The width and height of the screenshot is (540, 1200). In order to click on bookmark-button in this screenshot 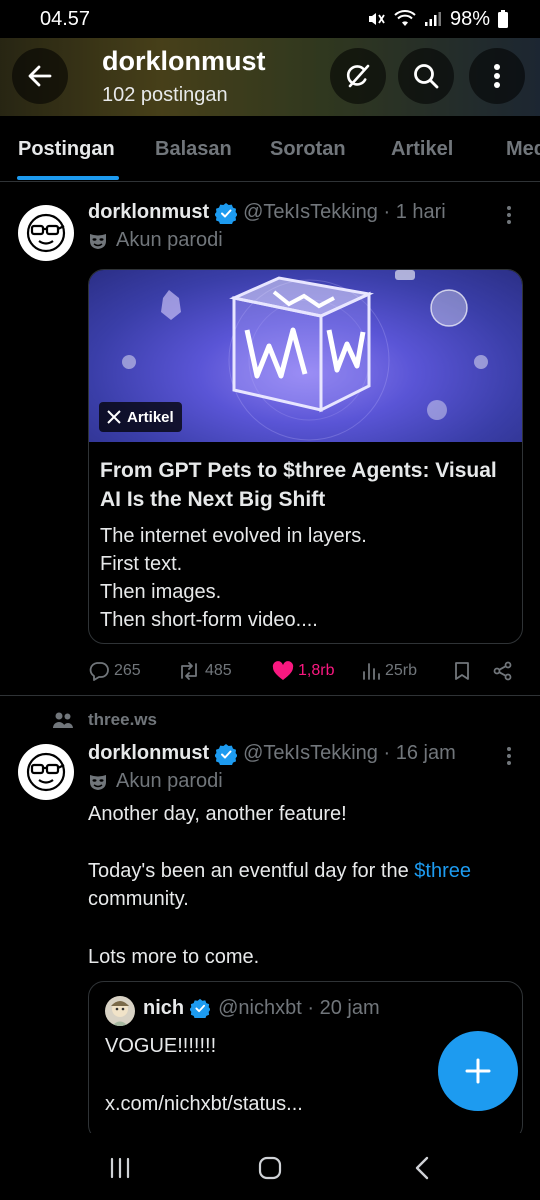, I will do `click(462, 671)`.